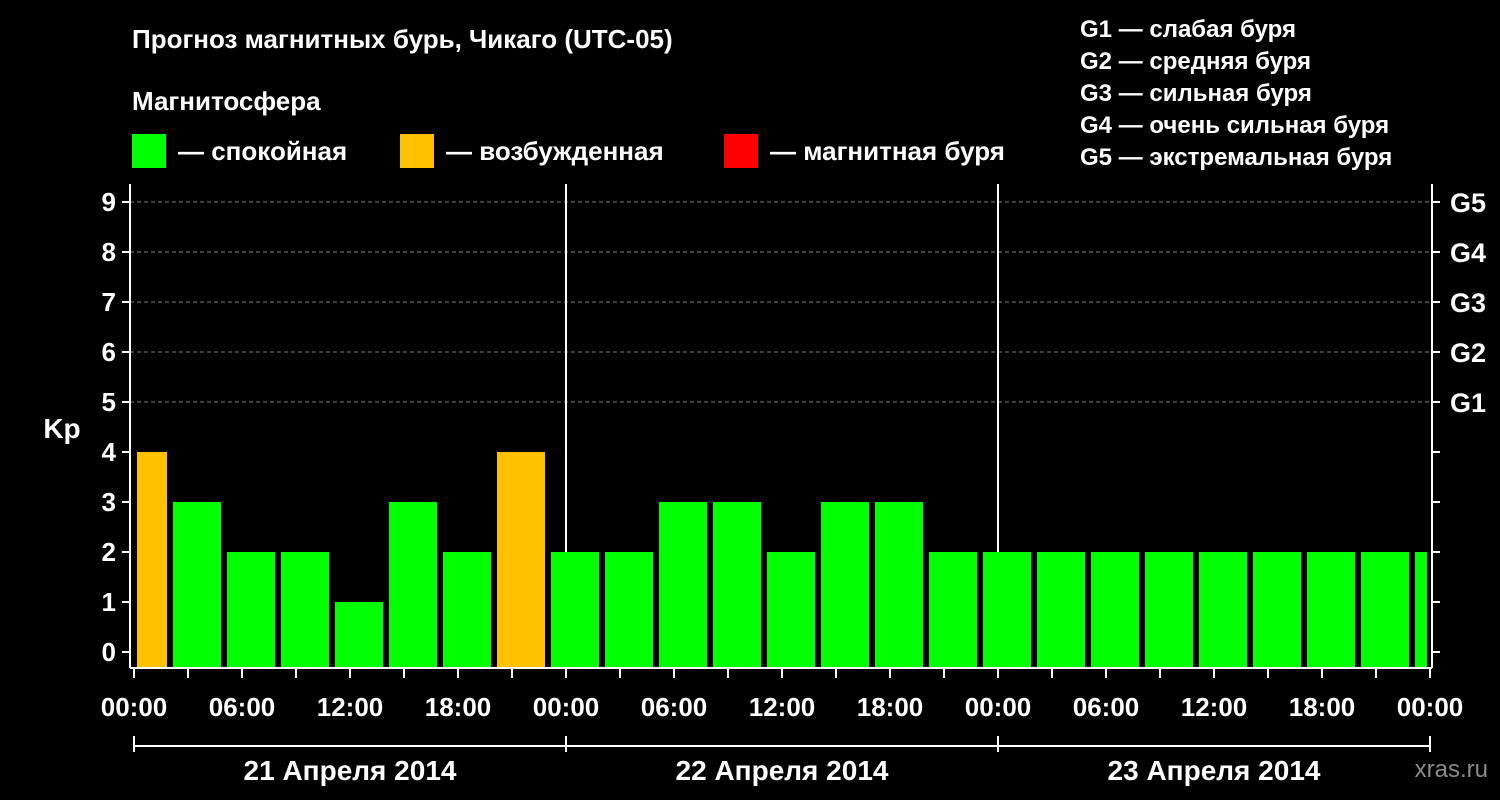 Image resolution: width=1500 pixels, height=800 pixels. What do you see at coordinates (109, 602) in the screenshot?
I see `y-tick-label: 1` at bounding box center [109, 602].